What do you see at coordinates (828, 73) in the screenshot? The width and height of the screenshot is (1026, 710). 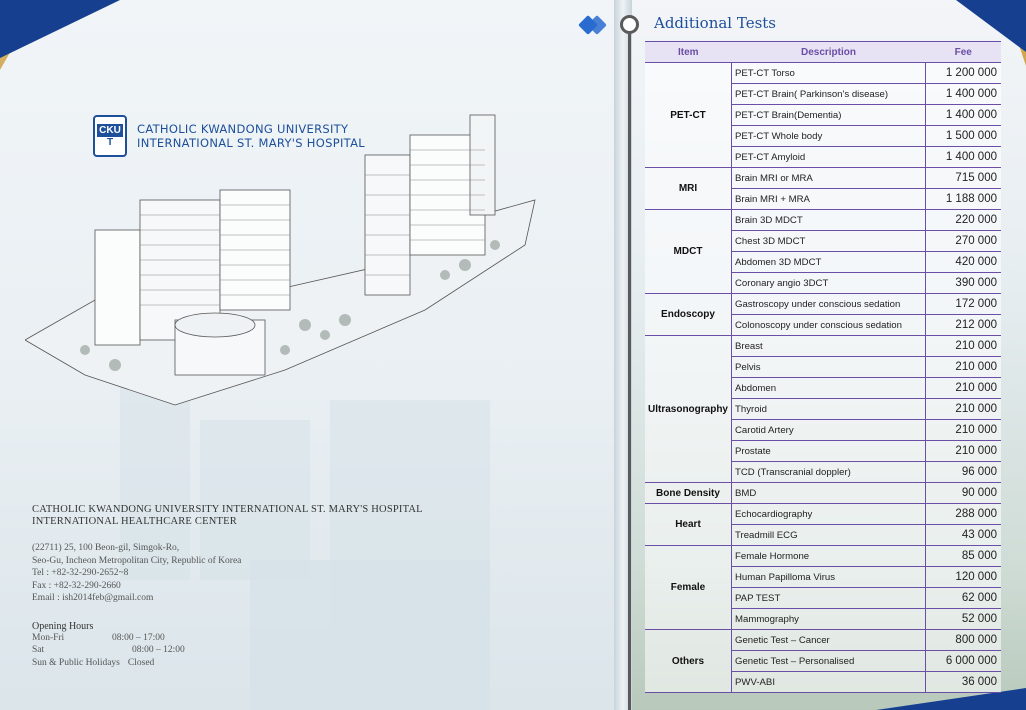 I see `test-description: PET-CT Torso` at bounding box center [828, 73].